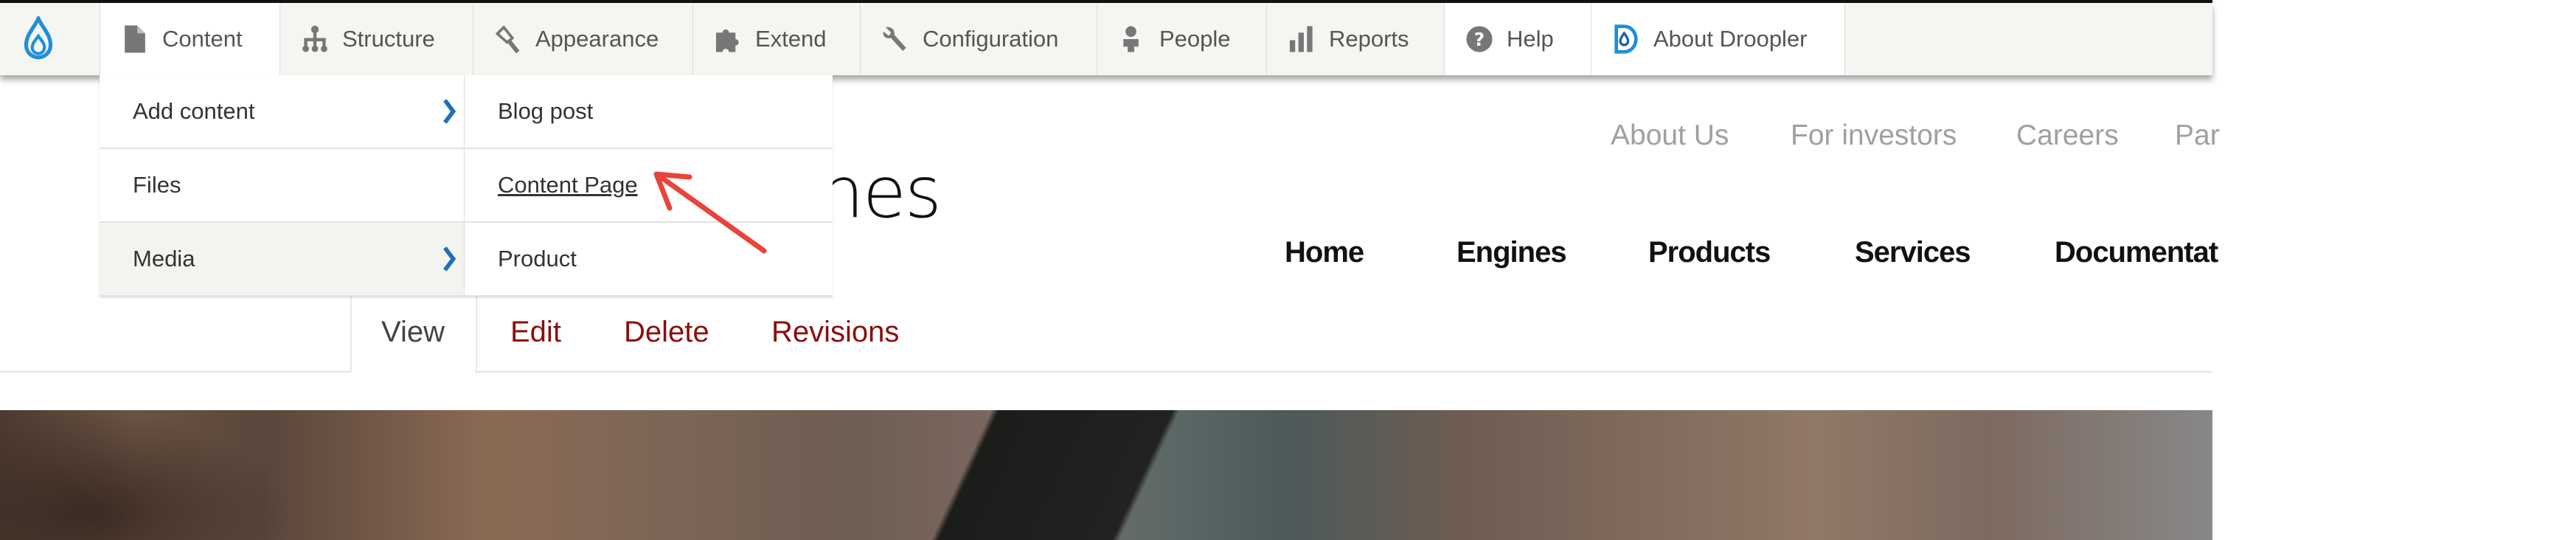 The width and height of the screenshot is (2576, 540). Describe the element at coordinates (1131, 39) in the screenshot. I see `person-icon` at that location.